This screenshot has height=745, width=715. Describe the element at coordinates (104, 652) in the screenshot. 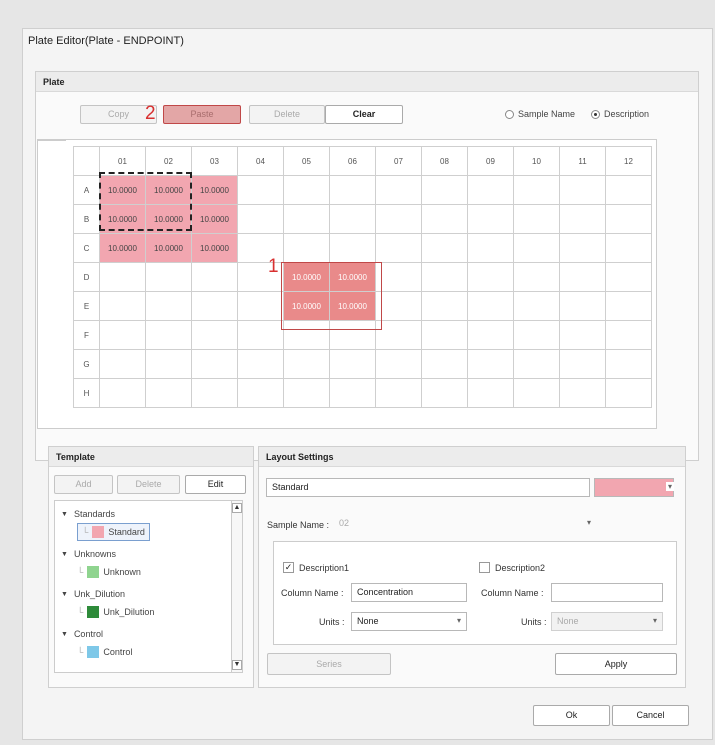

I see `tree-item: └ Control` at that location.